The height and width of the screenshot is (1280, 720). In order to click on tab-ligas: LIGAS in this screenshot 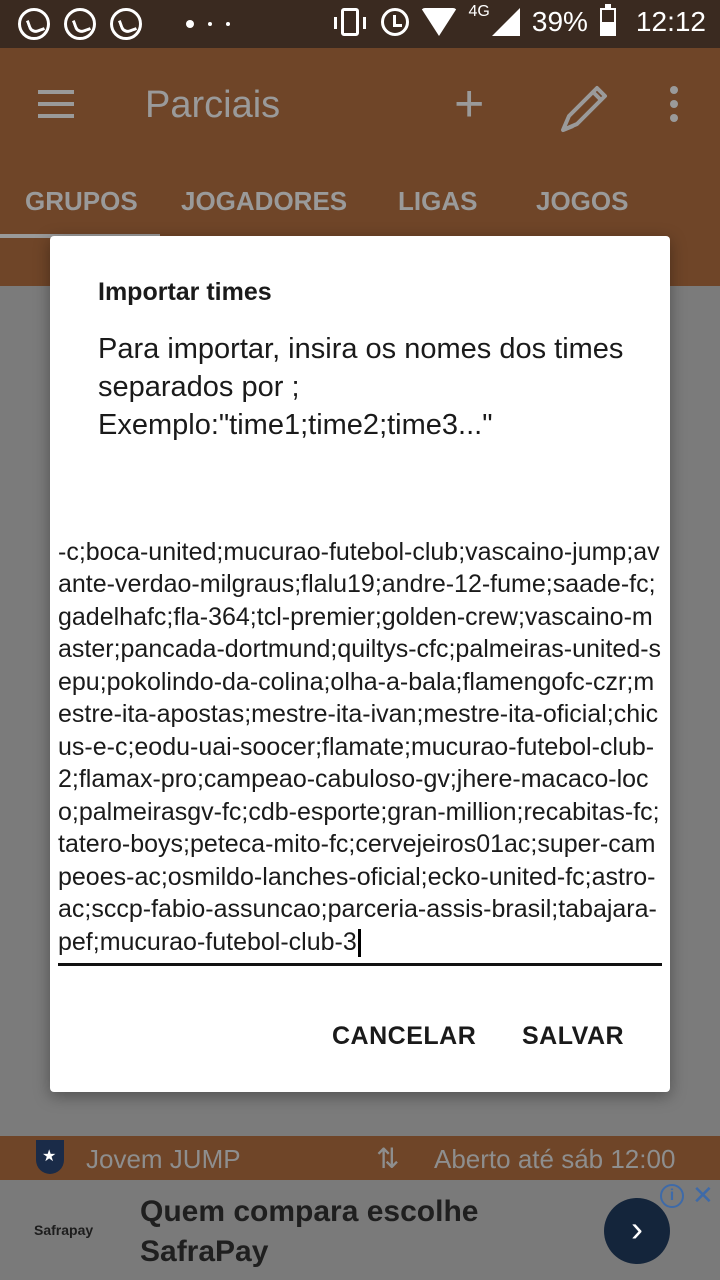, I will do `click(437, 201)`.